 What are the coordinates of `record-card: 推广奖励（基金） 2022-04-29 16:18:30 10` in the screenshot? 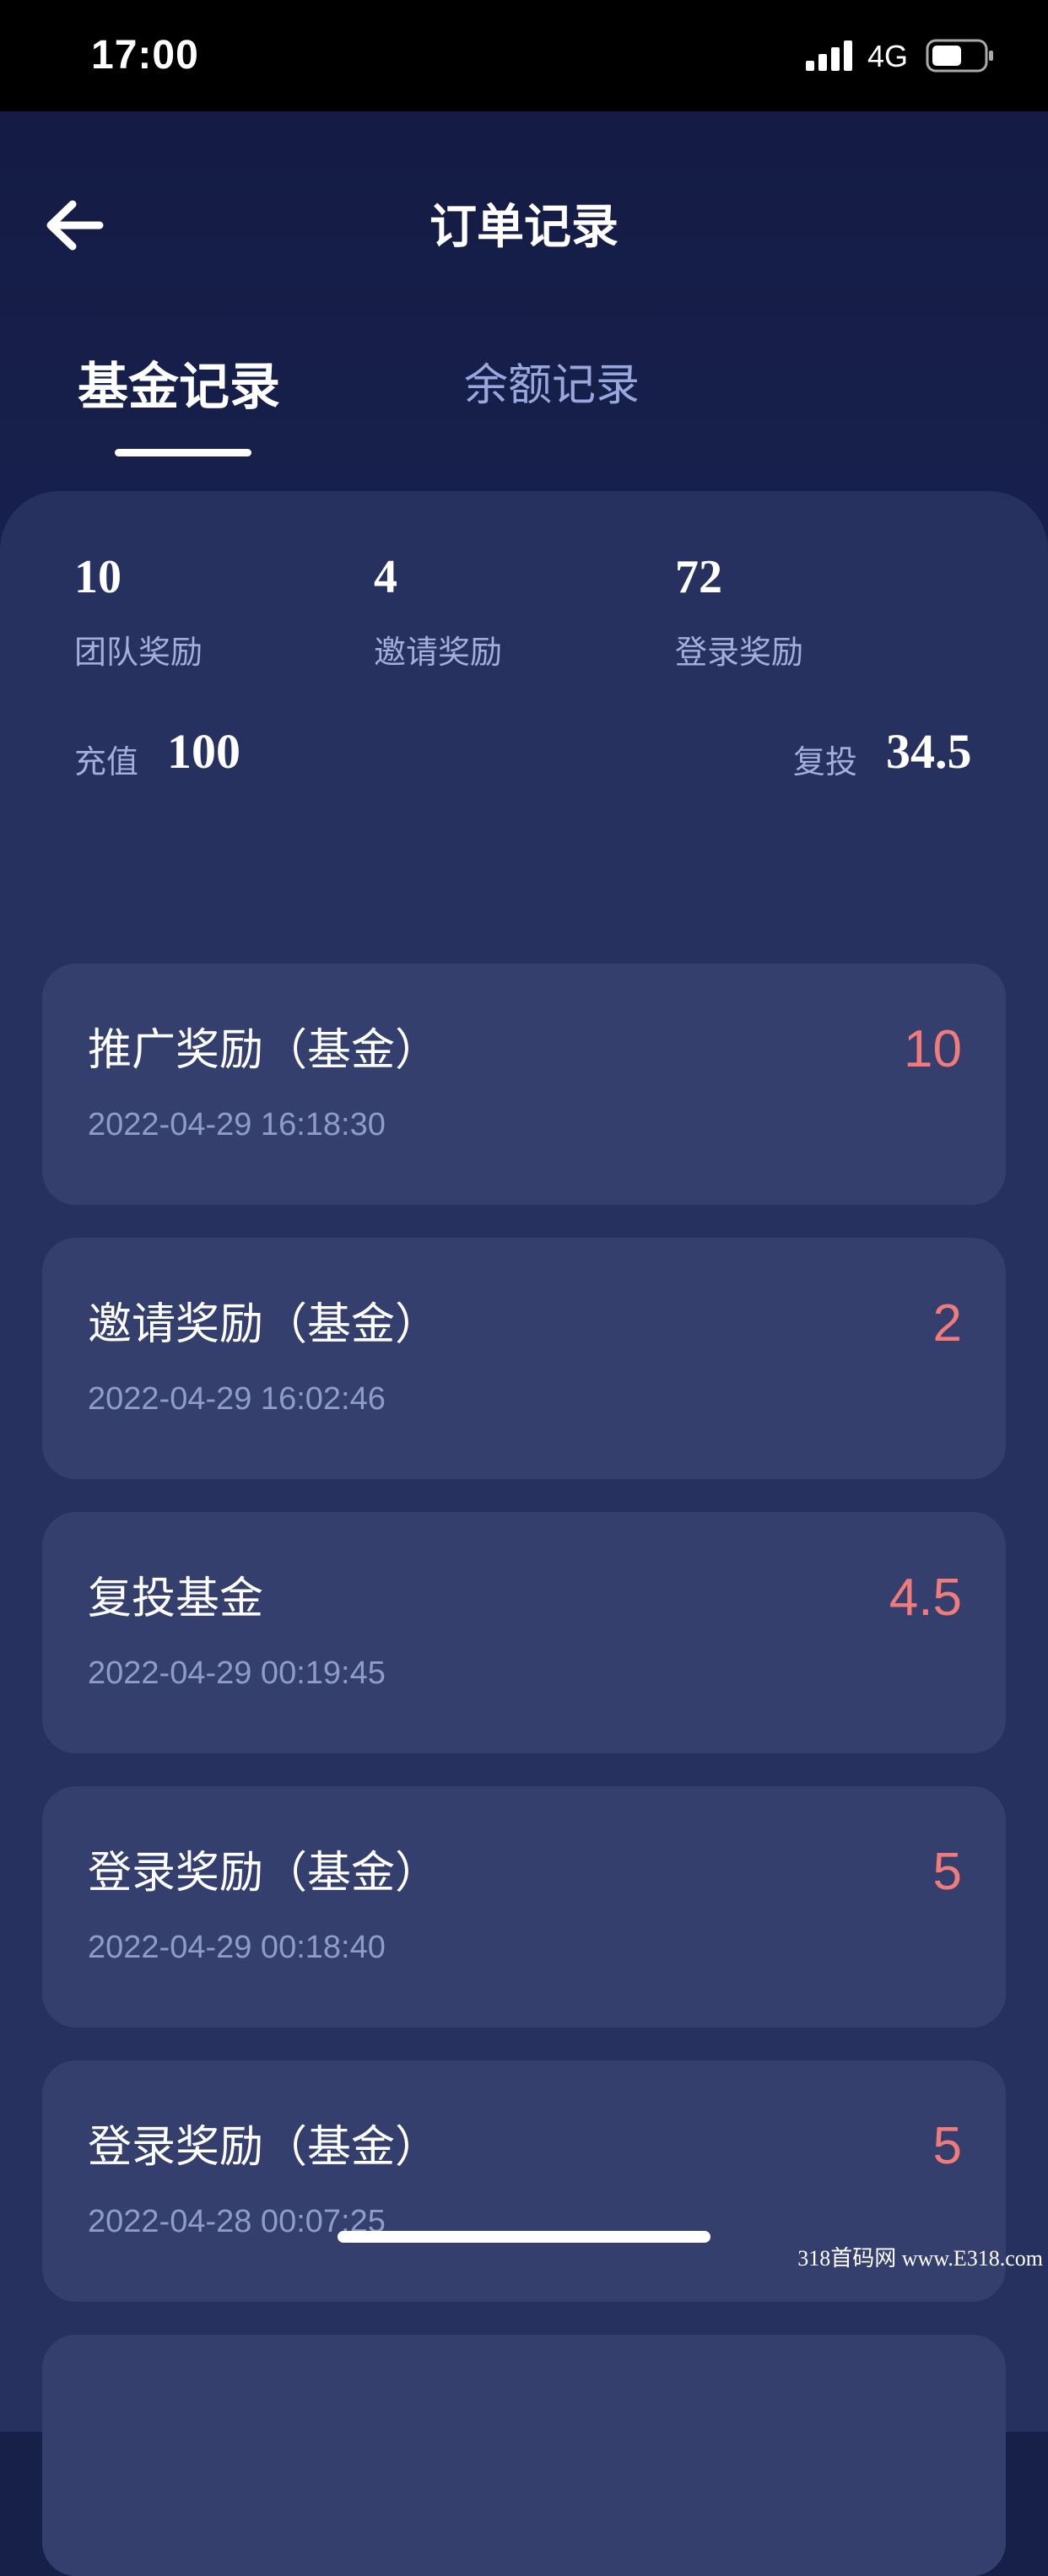 It's located at (524, 1084).